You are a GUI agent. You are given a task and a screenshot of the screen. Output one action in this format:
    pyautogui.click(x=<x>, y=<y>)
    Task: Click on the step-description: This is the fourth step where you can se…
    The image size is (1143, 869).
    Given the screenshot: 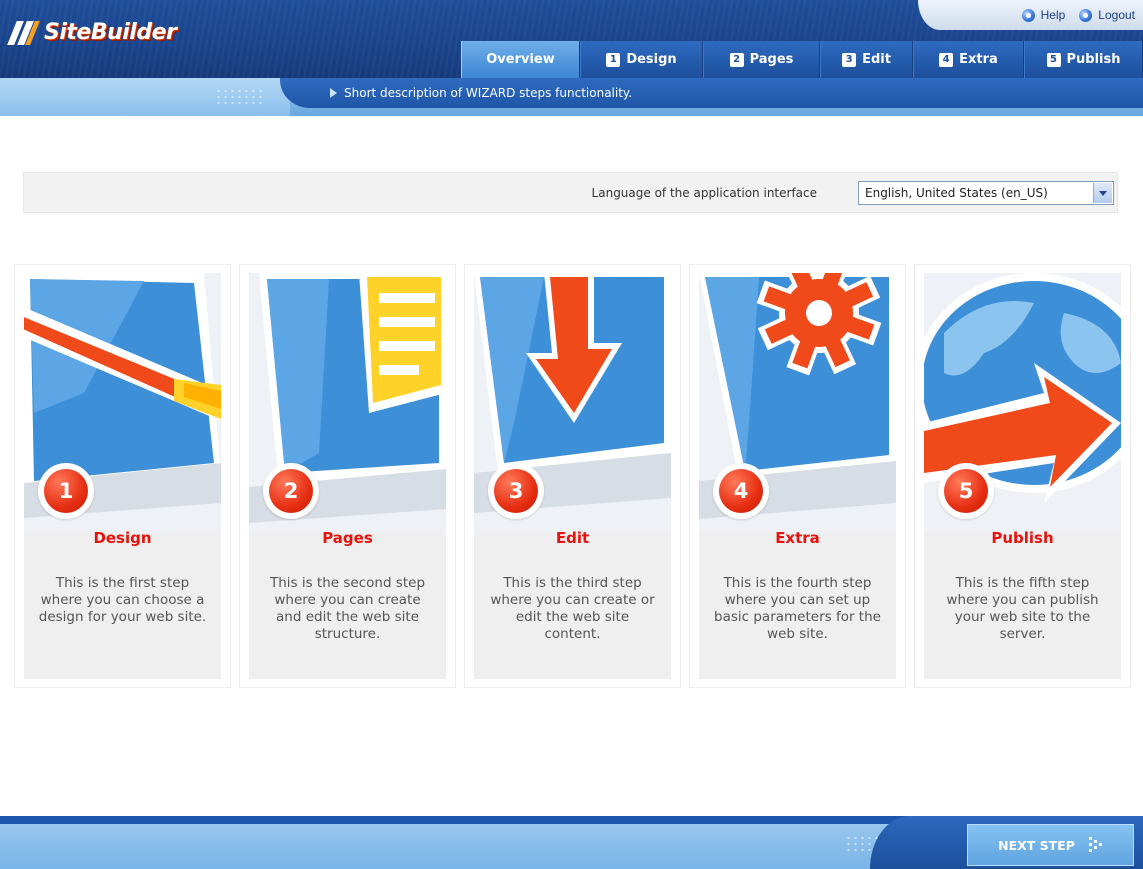 What is the action you would take?
    pyautogui.click(x=797, y=608)
    